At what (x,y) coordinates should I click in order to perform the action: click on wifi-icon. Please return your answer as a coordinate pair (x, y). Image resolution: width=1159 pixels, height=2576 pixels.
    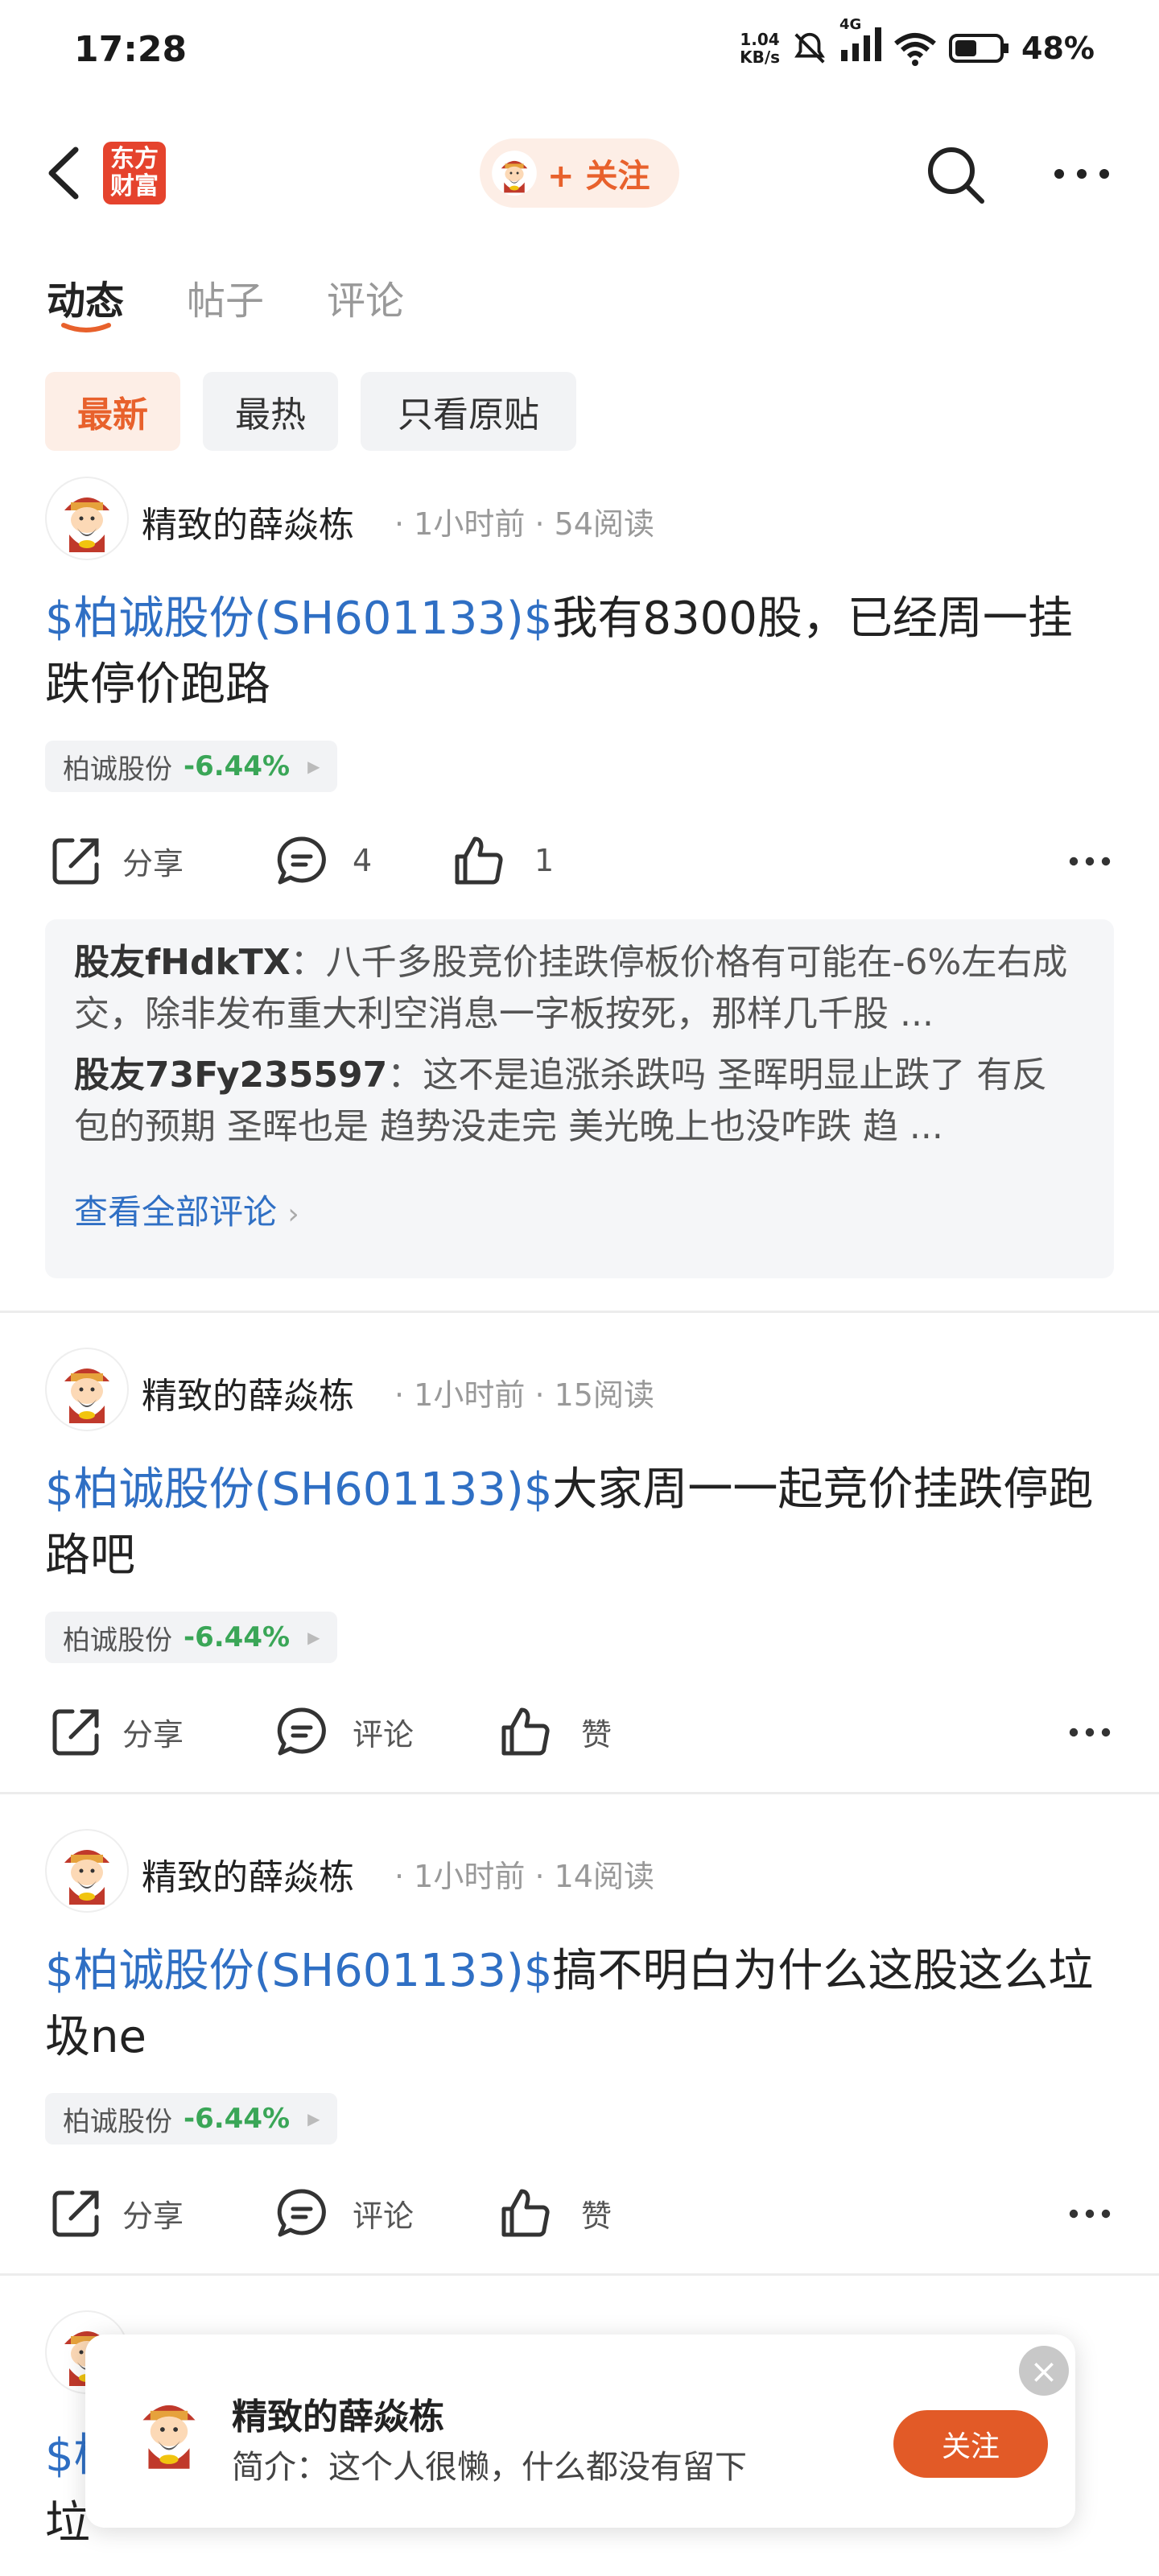
    Looking at the image, I should click on (915, 49).